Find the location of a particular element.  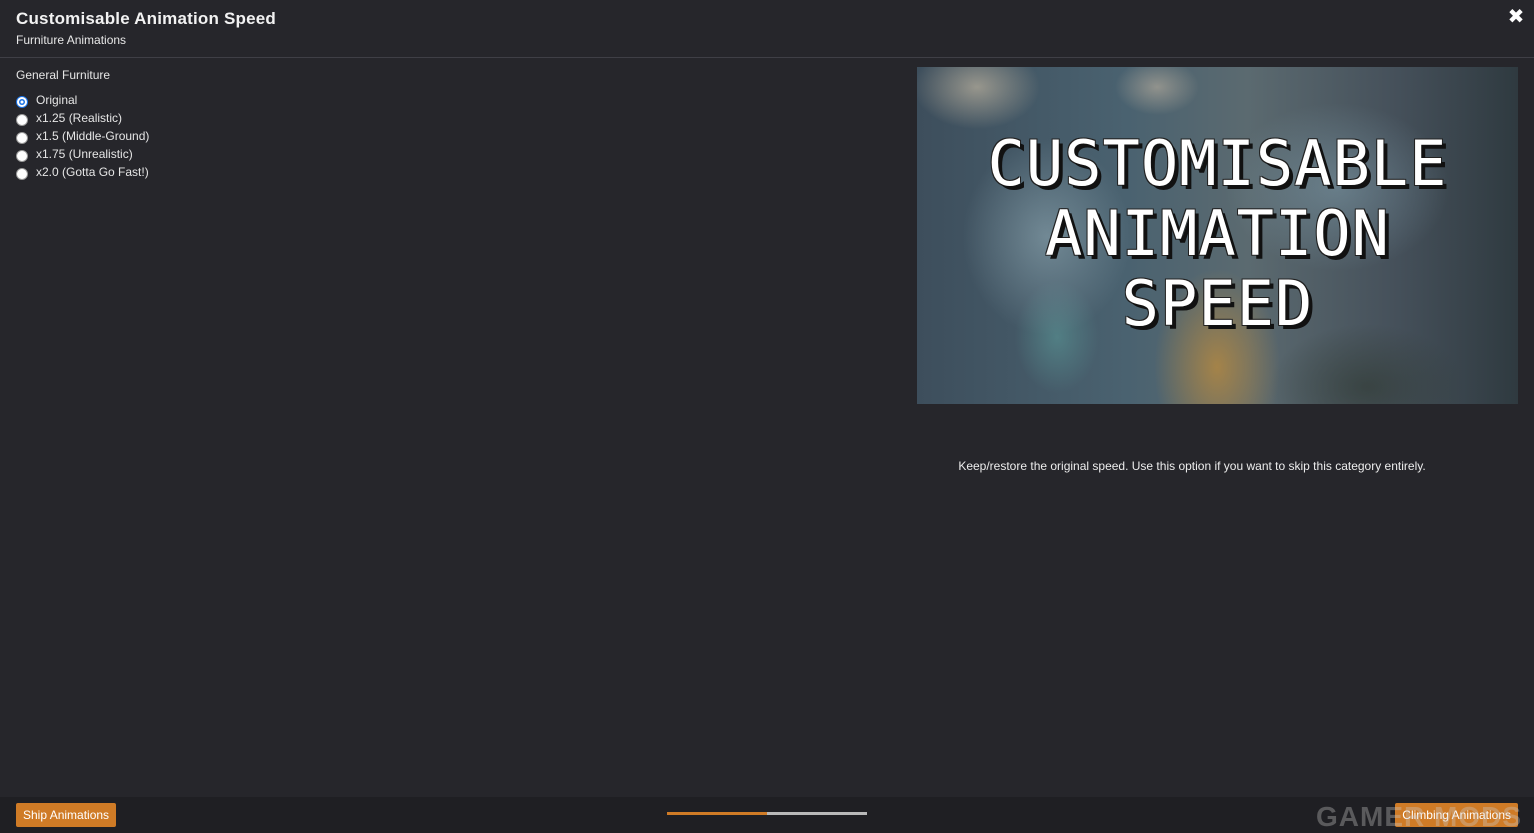

progress-fill is located at coordinates (717, 813).